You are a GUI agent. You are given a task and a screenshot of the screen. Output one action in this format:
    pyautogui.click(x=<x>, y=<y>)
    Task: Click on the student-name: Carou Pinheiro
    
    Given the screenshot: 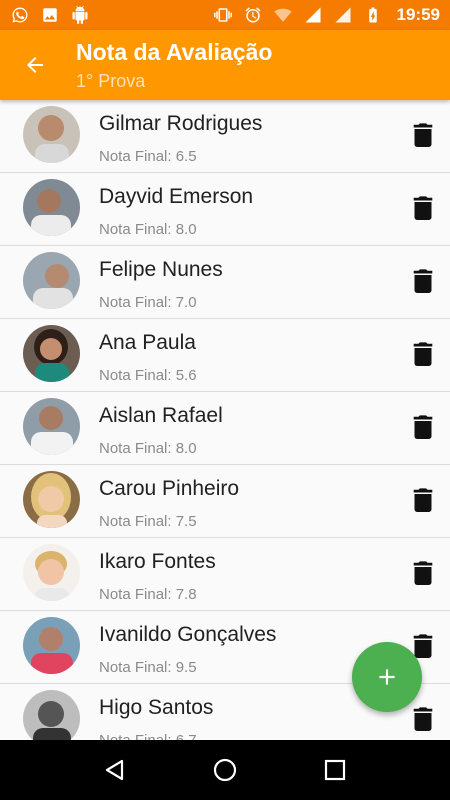 What is the action you would take?
    pyautogui.click(x=169, y=488)
    